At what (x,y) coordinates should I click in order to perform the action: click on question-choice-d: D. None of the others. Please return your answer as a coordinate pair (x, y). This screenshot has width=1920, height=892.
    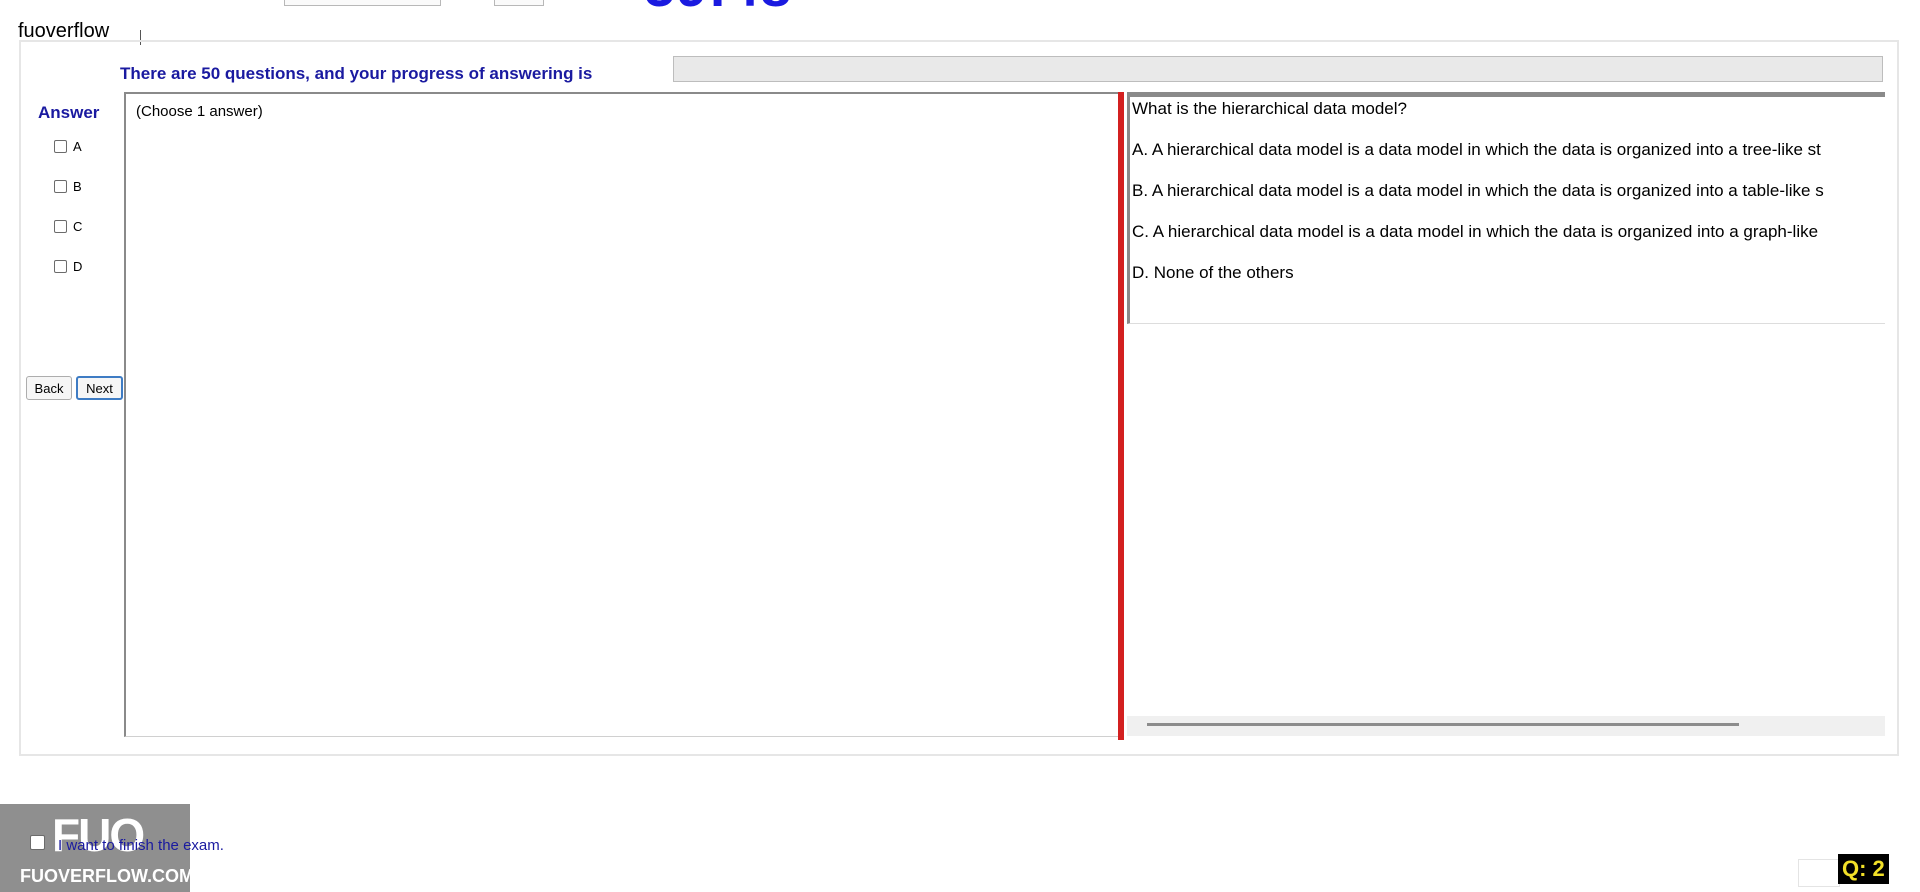
    Looking at the image, I should click on (1213, 272).